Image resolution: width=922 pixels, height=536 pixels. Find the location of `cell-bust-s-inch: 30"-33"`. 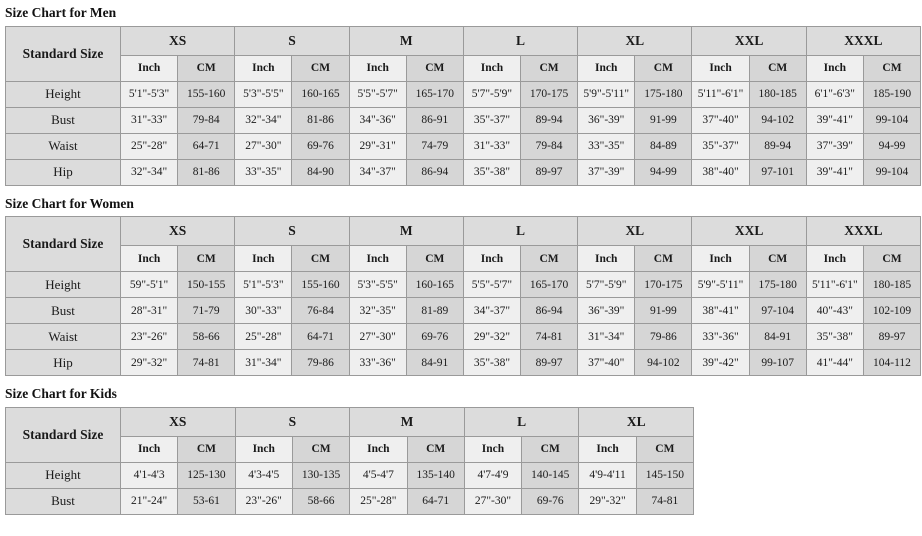

cell-bust-s-inch: 30"-33" is located at coordinates (263, 310).